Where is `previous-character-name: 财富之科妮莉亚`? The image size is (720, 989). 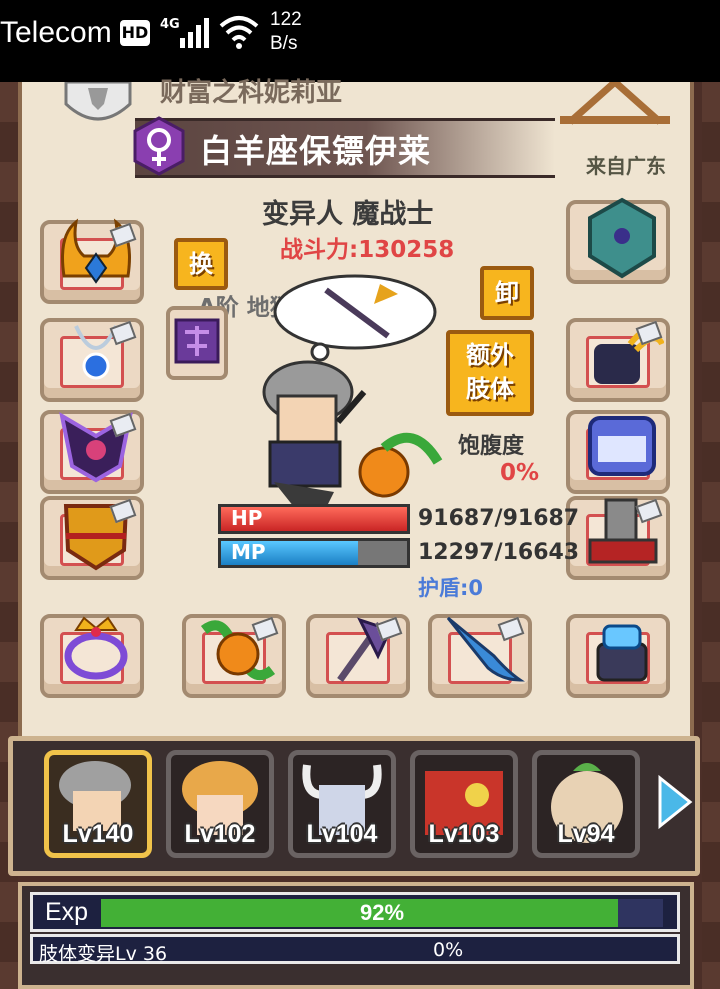 previous-character-name: 财富之科妮莉亚 is located at coordinates (251, 93).